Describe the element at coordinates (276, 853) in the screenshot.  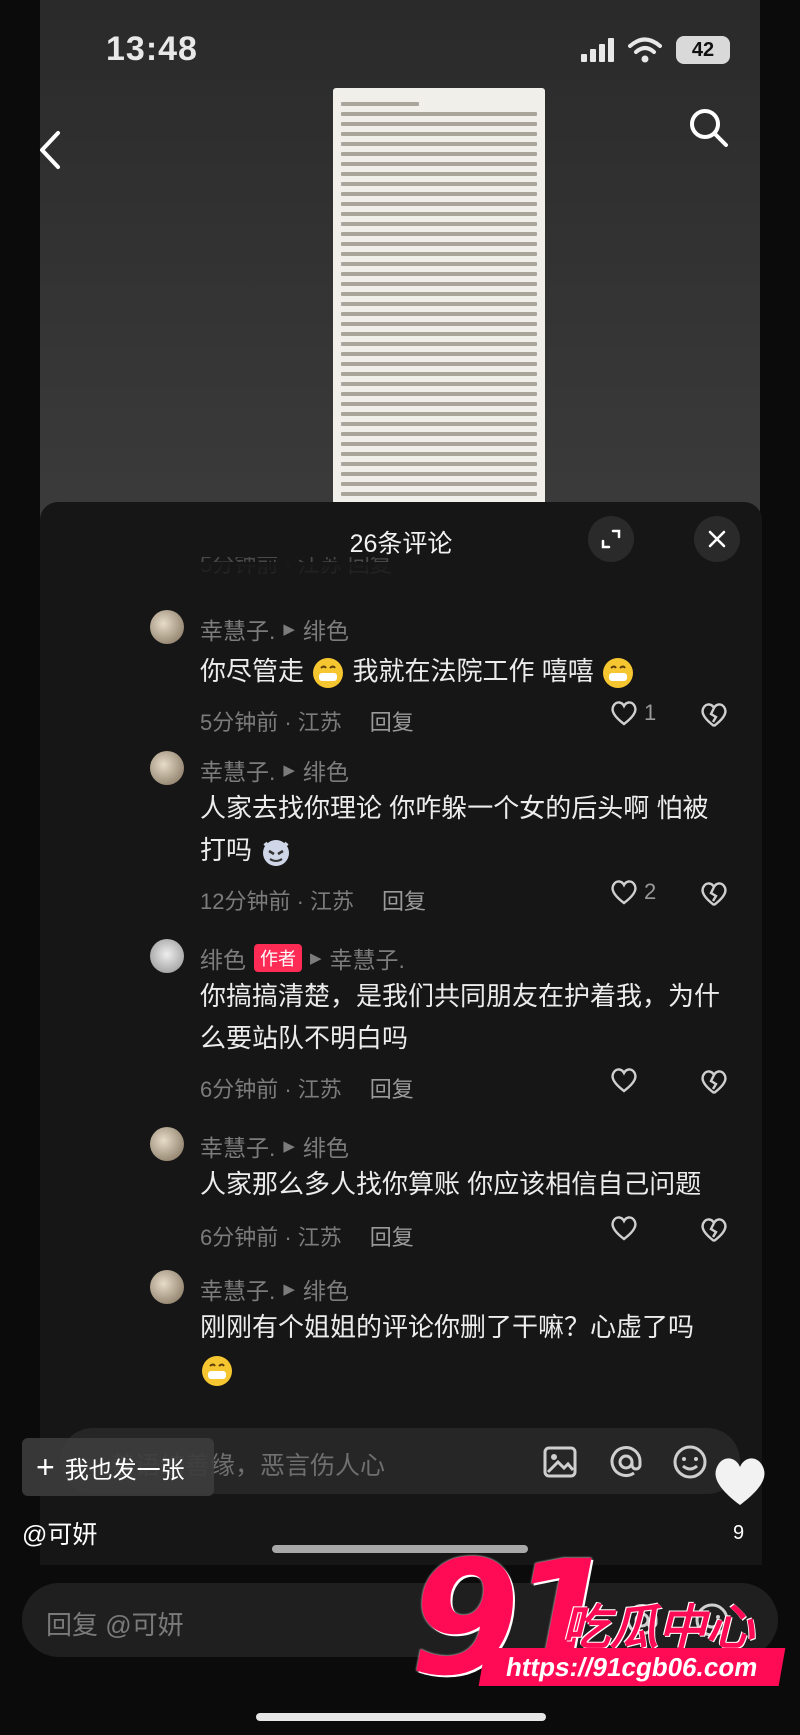
I see `devil-emoji-icon` at that location.